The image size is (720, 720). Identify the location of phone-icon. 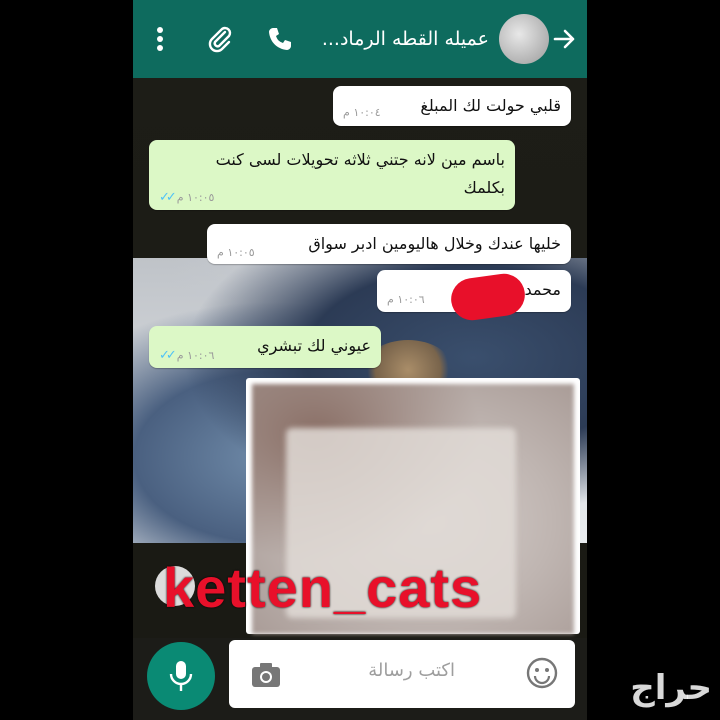
(280, 39).